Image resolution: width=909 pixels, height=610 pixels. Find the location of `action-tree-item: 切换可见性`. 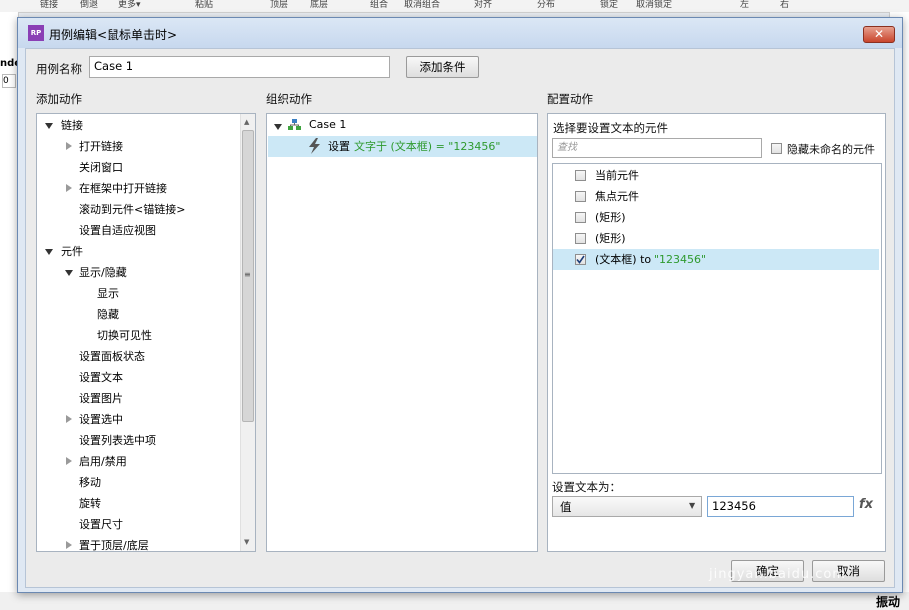

action-tree-item: 切换可见性 is located at coordinates (124, 335).